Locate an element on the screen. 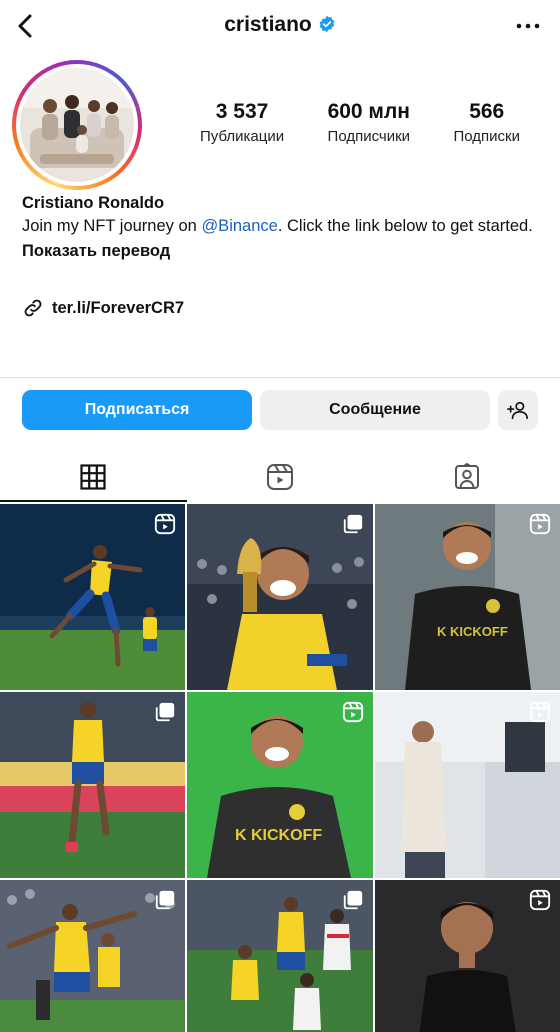 The width and height of the screenshot is (560, 1032). tab-reels is located at coordinates (280, 477).